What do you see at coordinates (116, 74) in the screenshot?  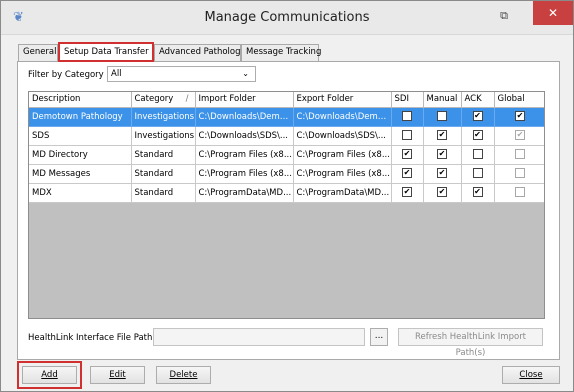 I see `filter-category-value: All` at bounding box center [116, 74].